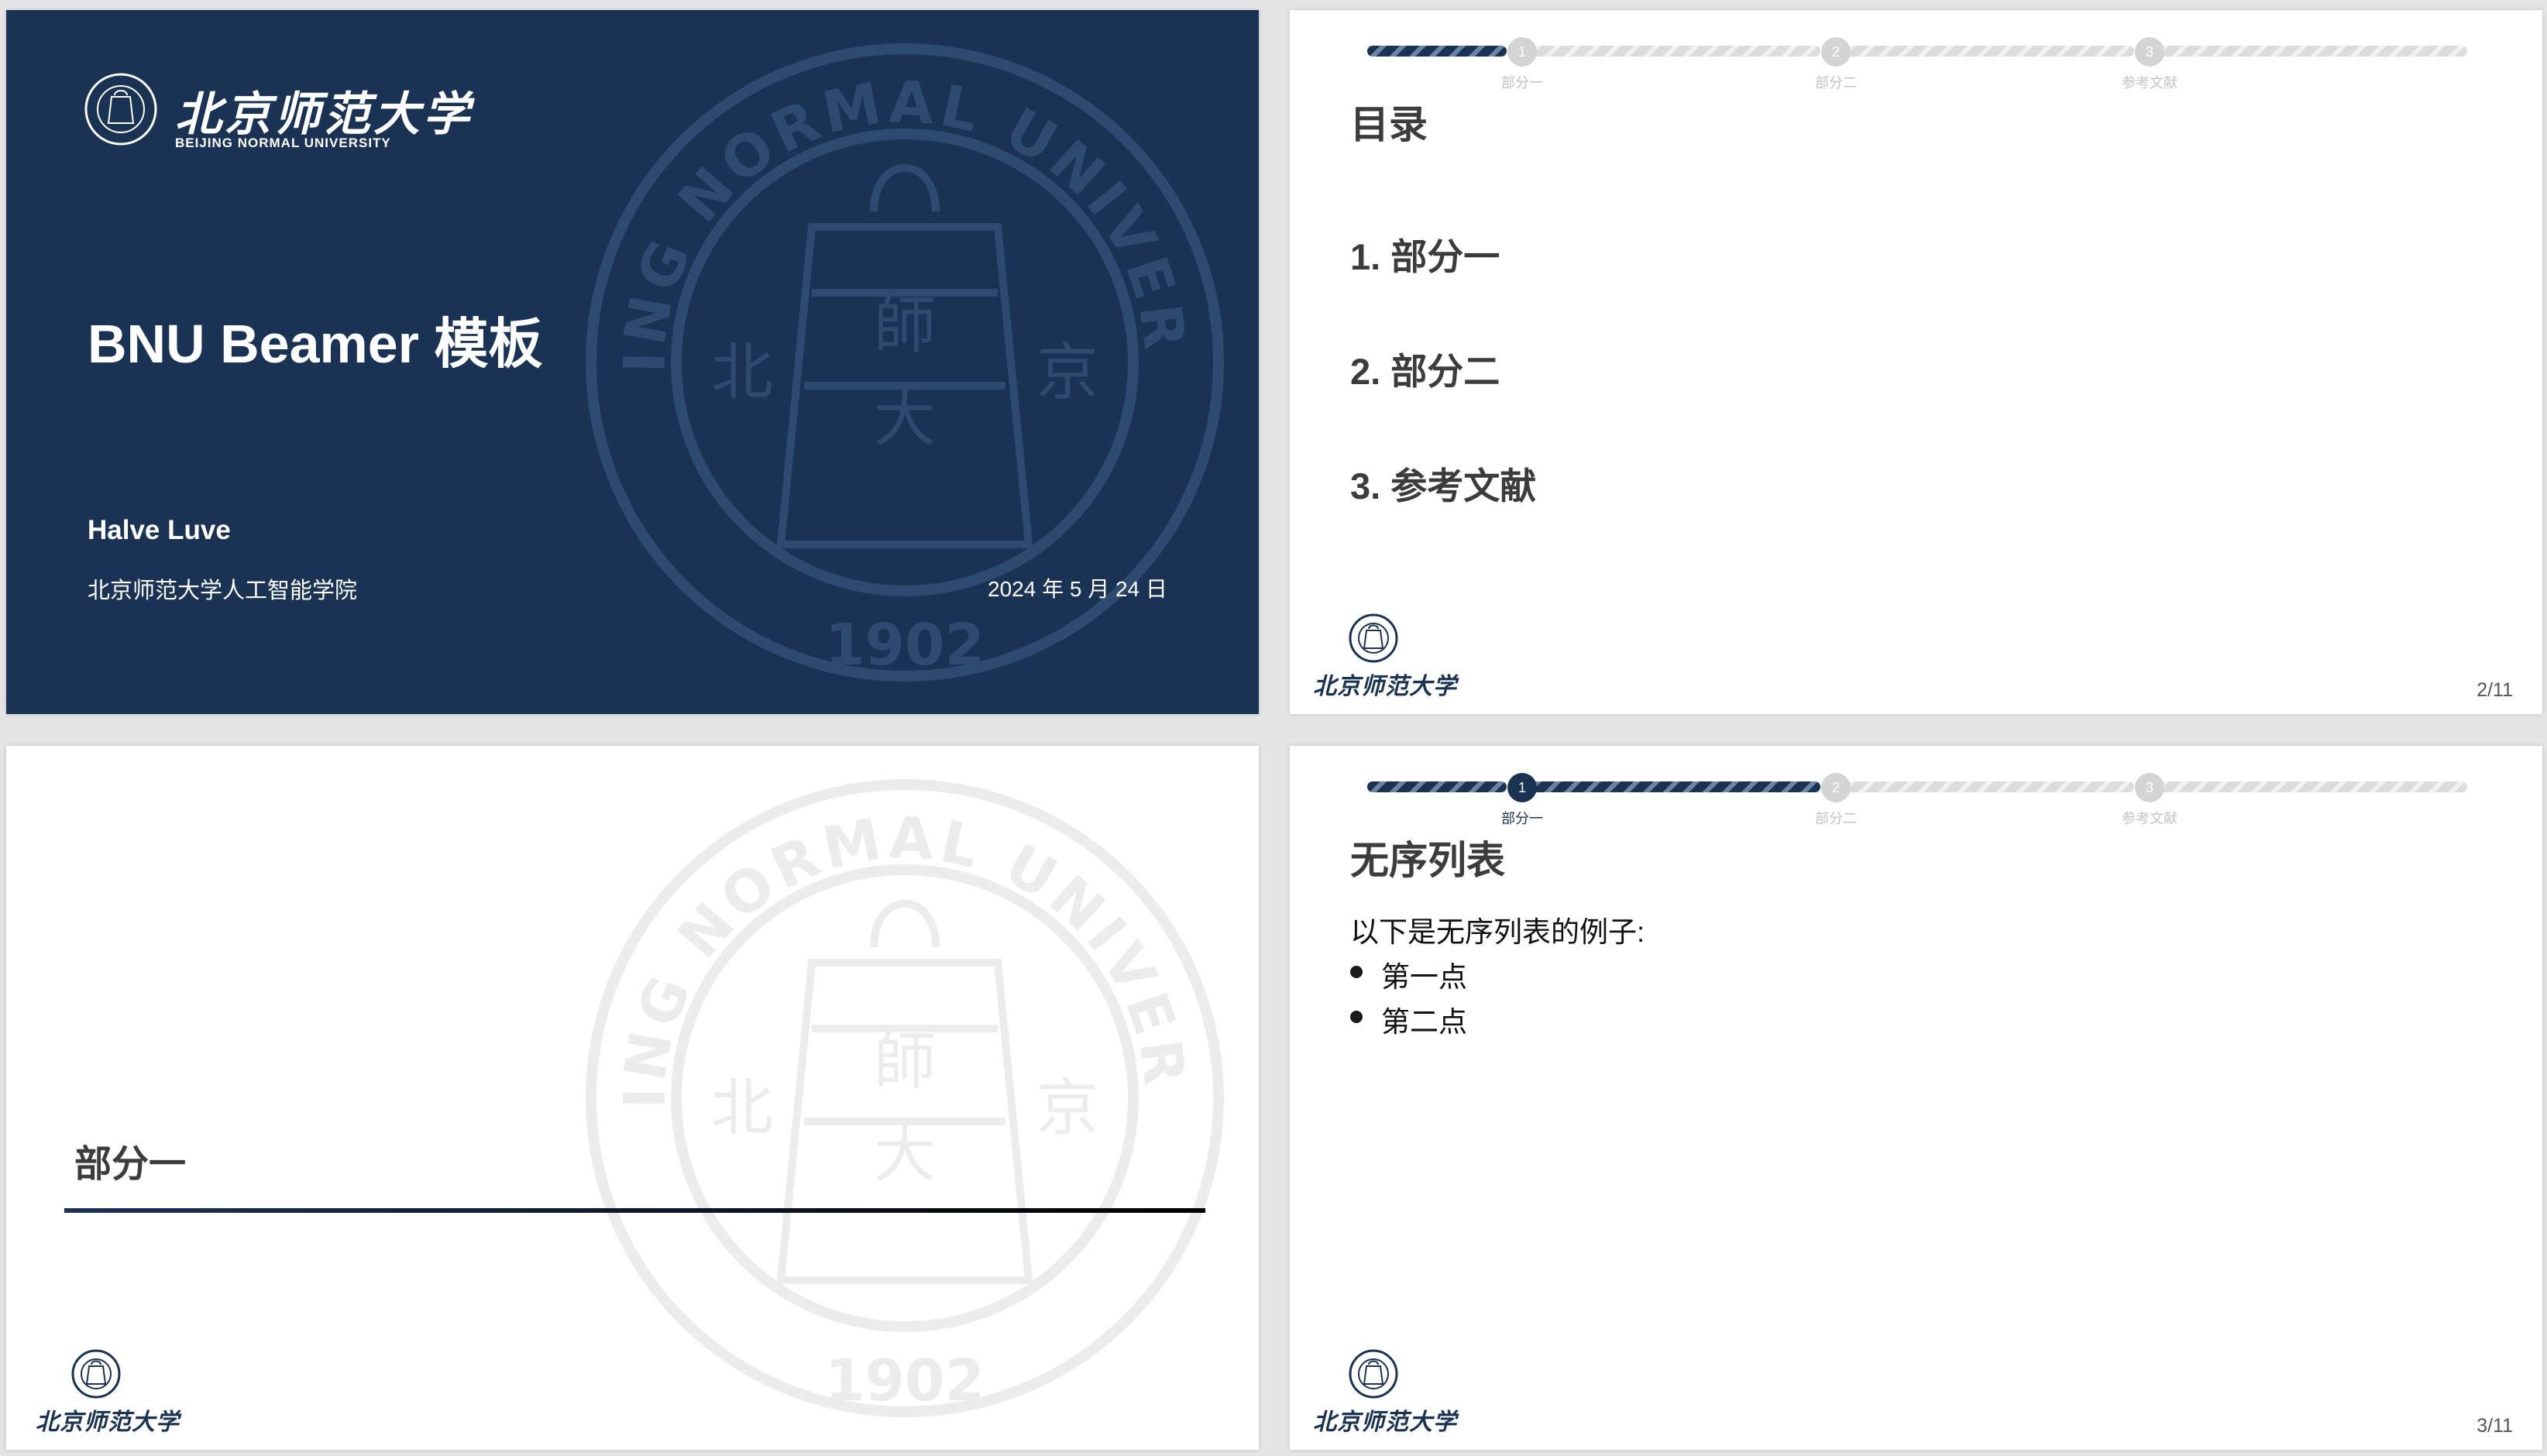 The height and width of the screenshot is (1456, 2547). I want to click on author: Halve Luve, so click(159, 530).